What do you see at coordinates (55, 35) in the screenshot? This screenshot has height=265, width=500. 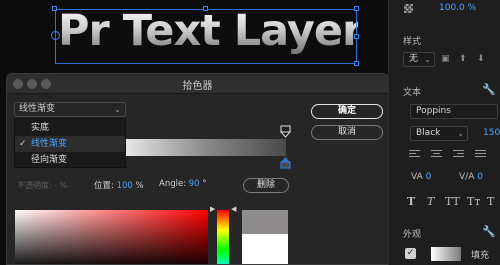 I see `anchor-point` at bounding box center [55, 35].